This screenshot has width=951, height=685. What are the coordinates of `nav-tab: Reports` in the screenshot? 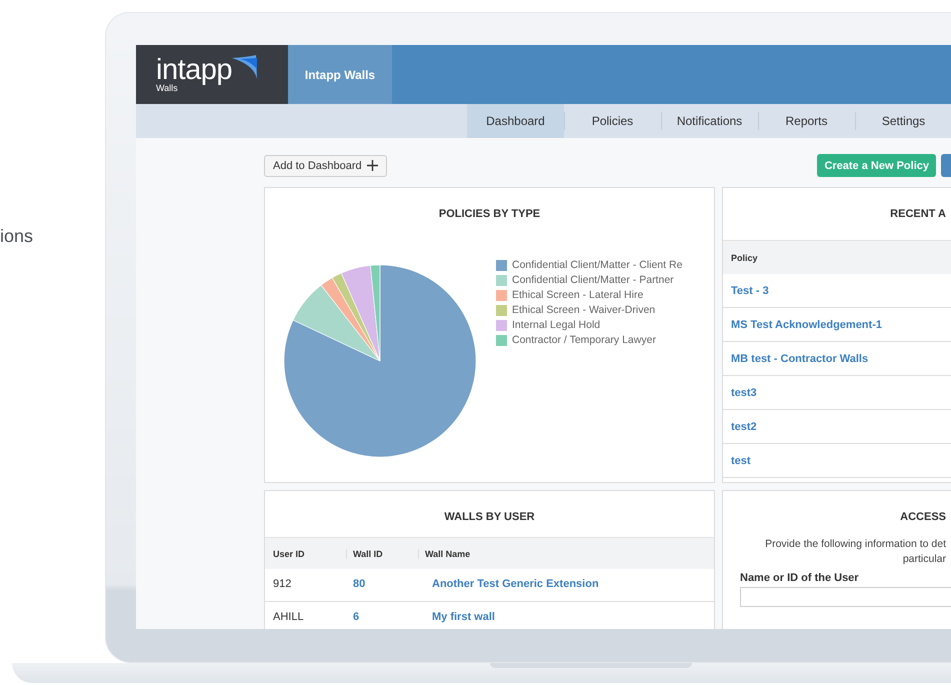 It's located at (806, 121).